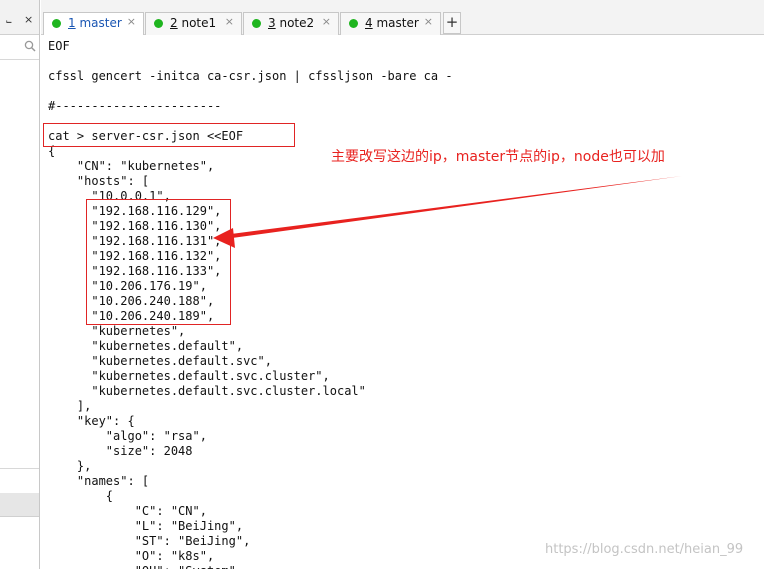  What do you see at coordinates (250, 466) in the screenshot?
I see `code-line: },` at bounding box center [250, 466].